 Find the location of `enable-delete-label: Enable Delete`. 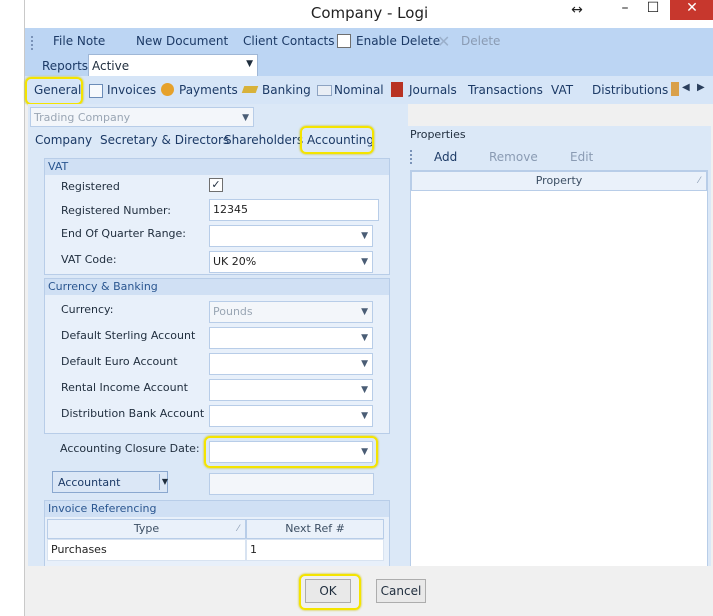

enable-delete-label: Enable Delete is located at coordinates (398, 41).